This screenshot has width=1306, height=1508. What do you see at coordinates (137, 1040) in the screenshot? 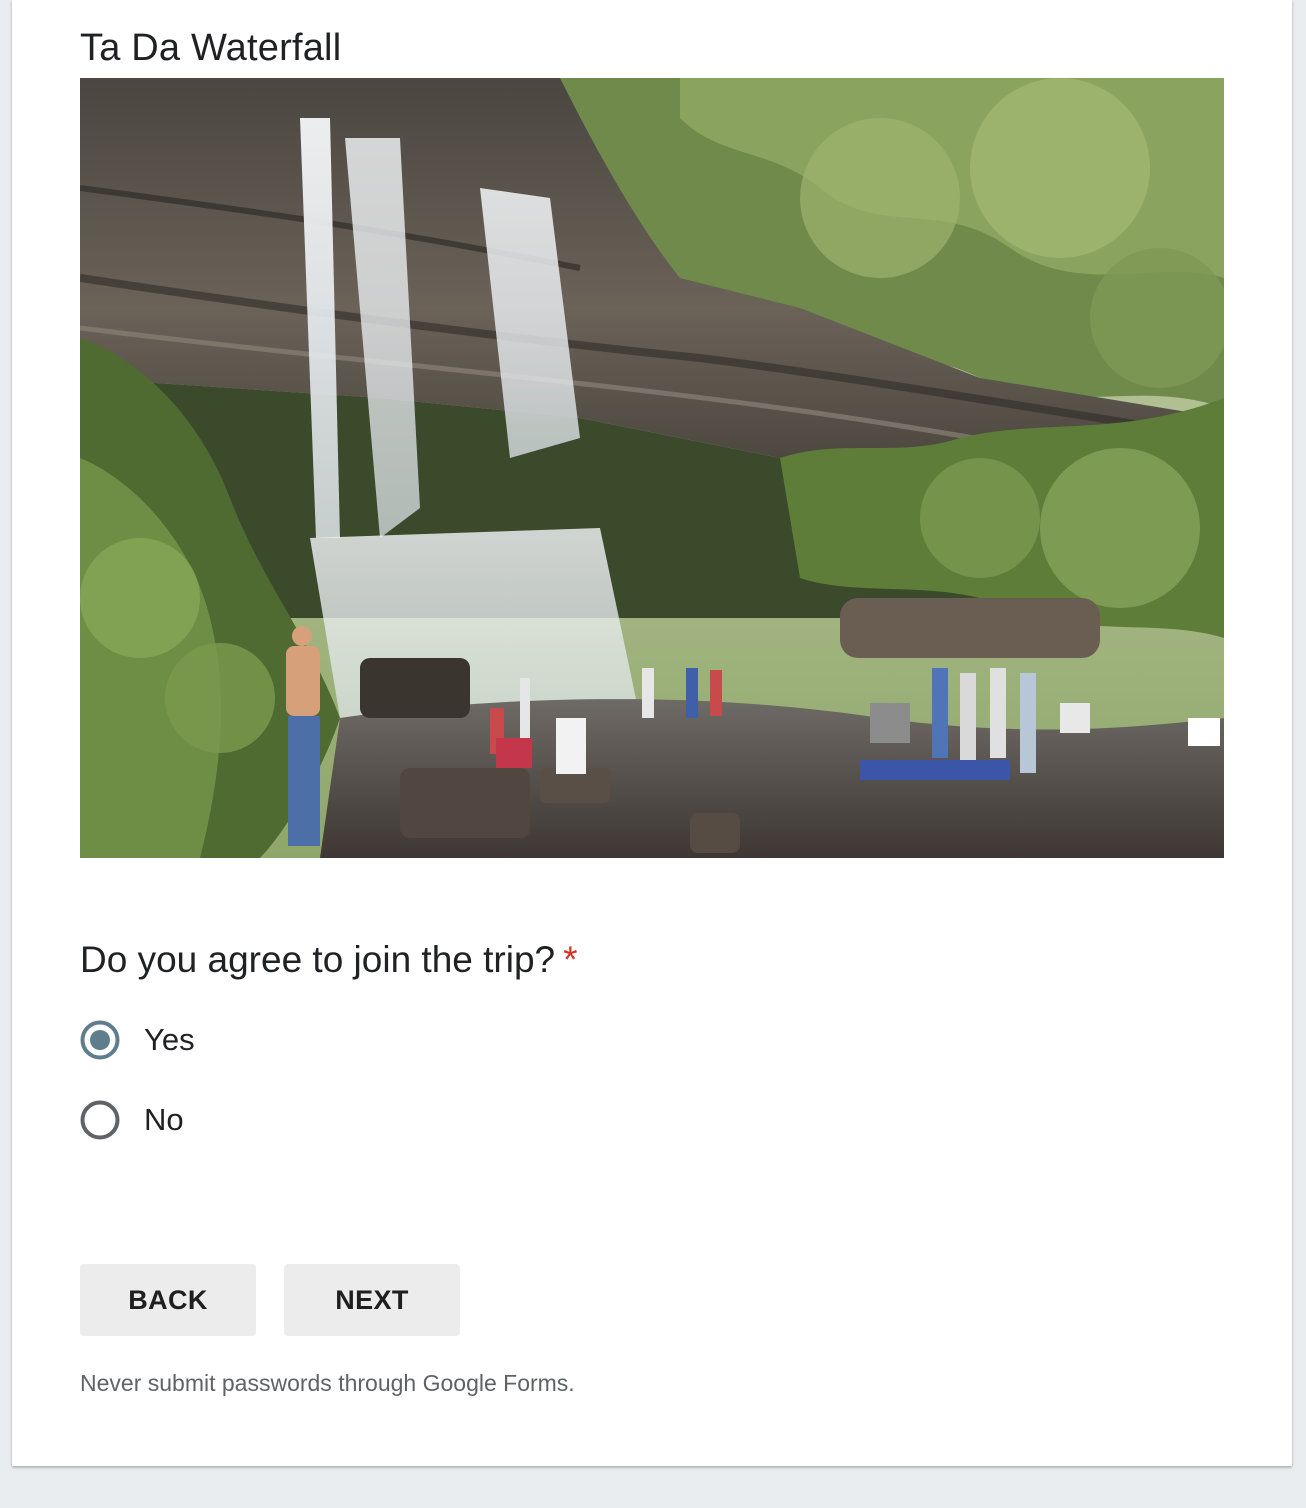
I see `radio-option-yes: Yes` at bounding box center [137, 1040].